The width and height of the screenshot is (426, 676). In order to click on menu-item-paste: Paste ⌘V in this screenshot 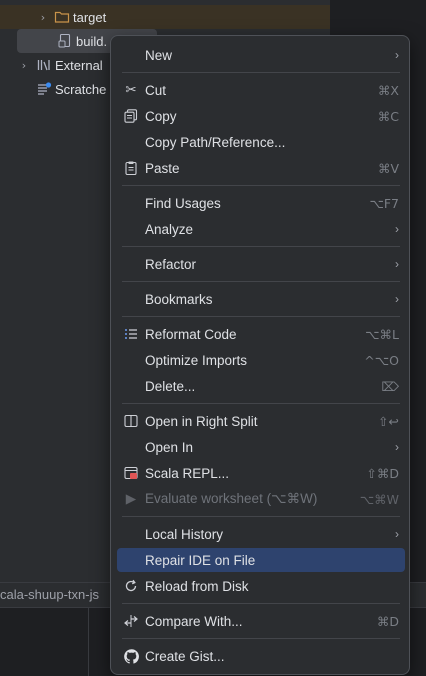, I will do `click(261, 168)`.